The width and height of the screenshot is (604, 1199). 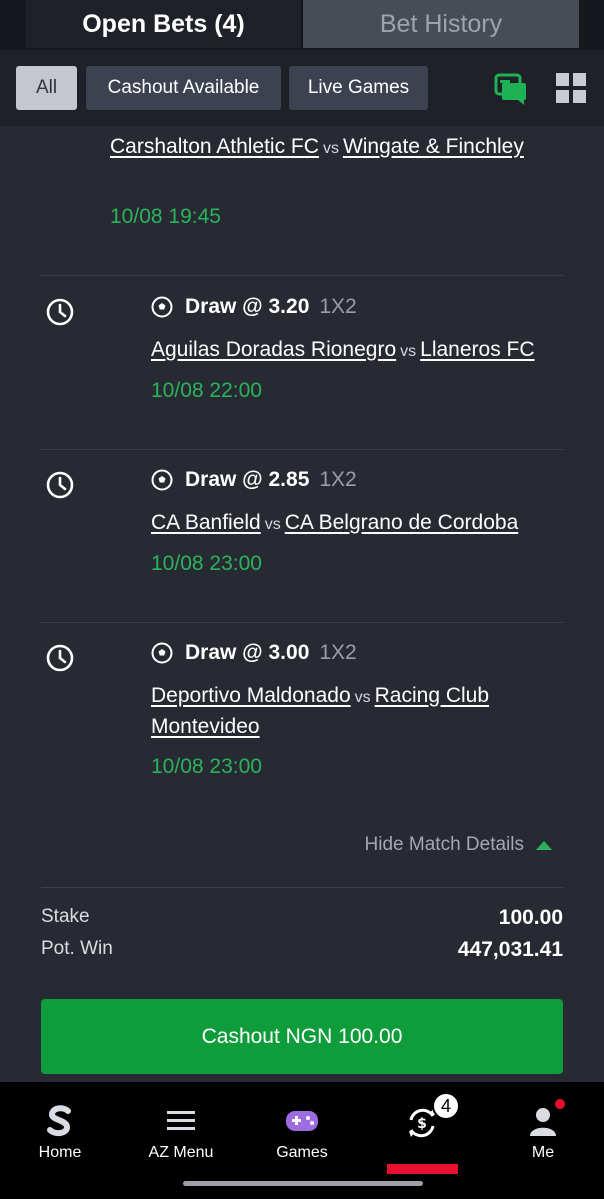 What do you see at coordinates (247, 306) in the screenshot?
I see `selection-odds: Draw @ 3.20` at bounding box center [247, 306].